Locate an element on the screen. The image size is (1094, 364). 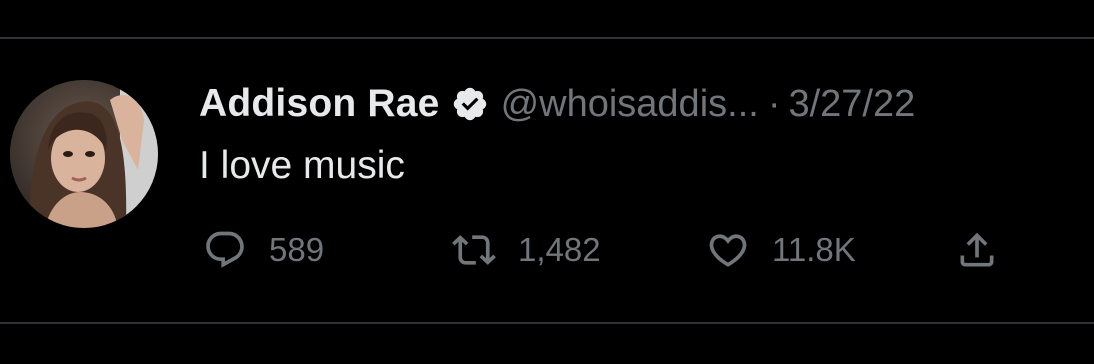
share-button is located at coordinates (977, 250).